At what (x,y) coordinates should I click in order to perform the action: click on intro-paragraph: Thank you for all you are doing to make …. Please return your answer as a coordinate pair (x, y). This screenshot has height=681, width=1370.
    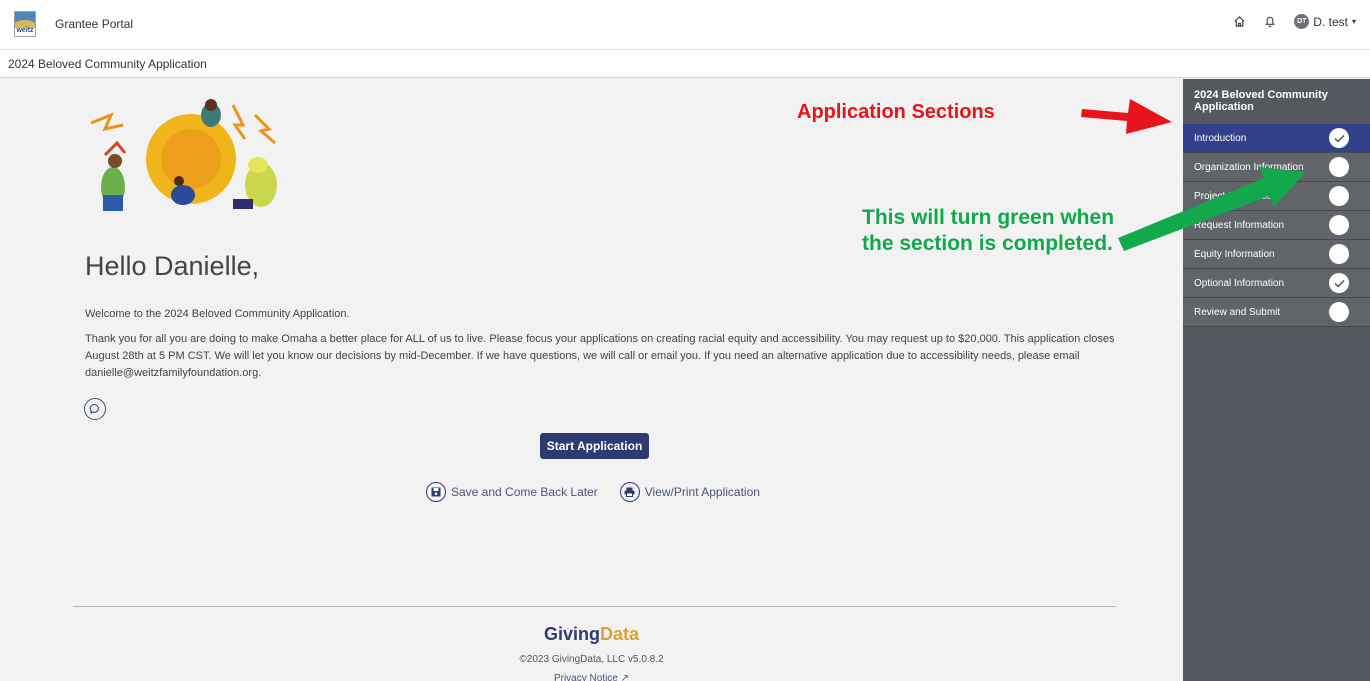
    Looking at the image, I should click on (600, 356).